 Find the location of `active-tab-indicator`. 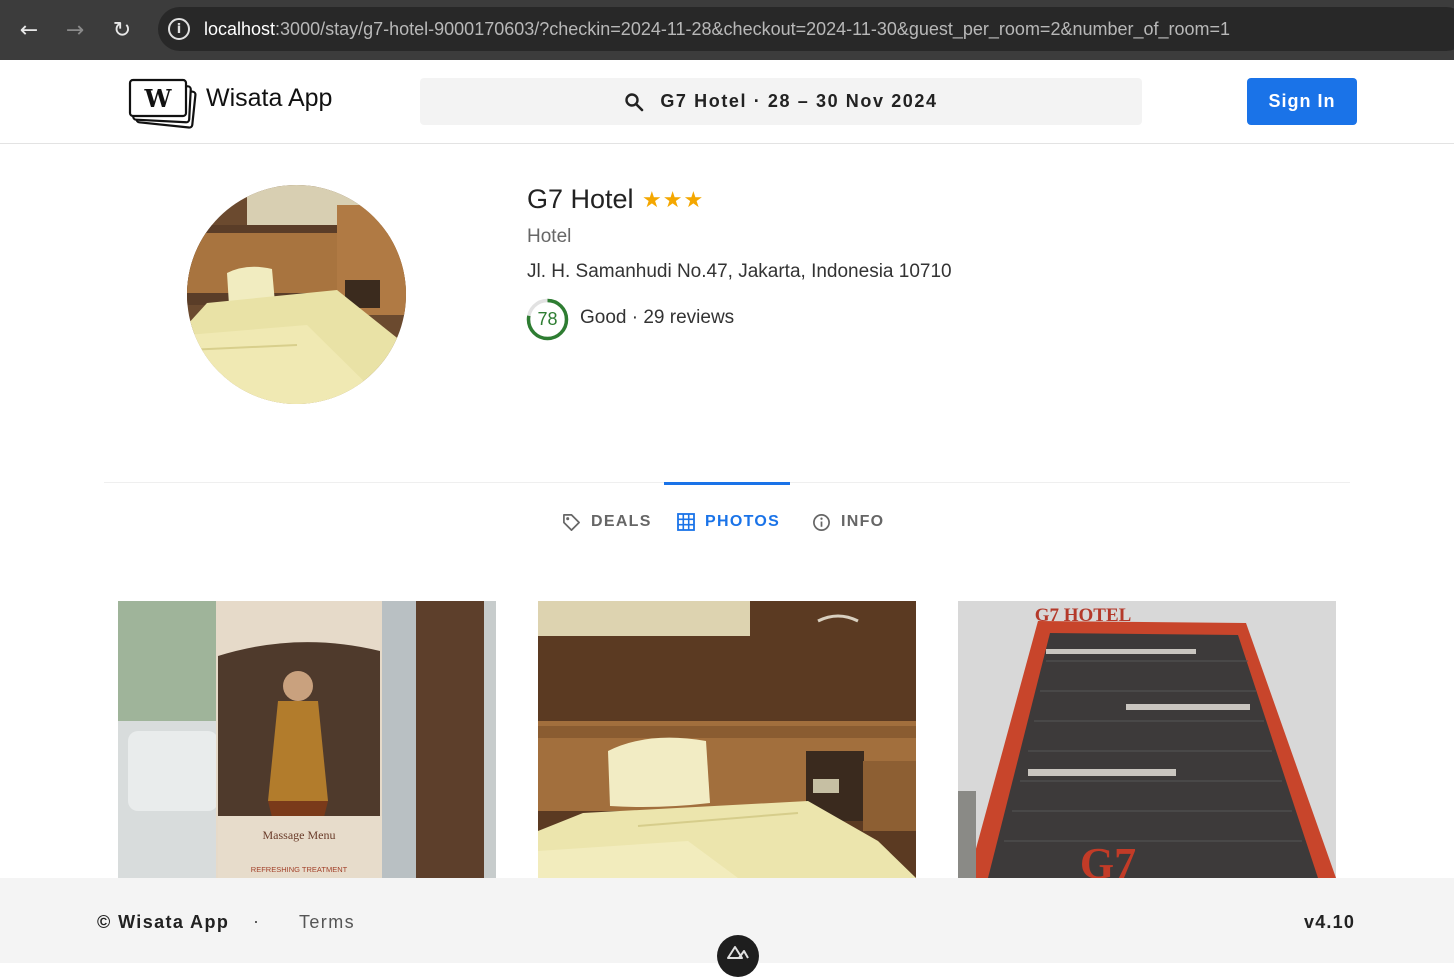

active-tab-indicator is located at coordinates (727, 483).